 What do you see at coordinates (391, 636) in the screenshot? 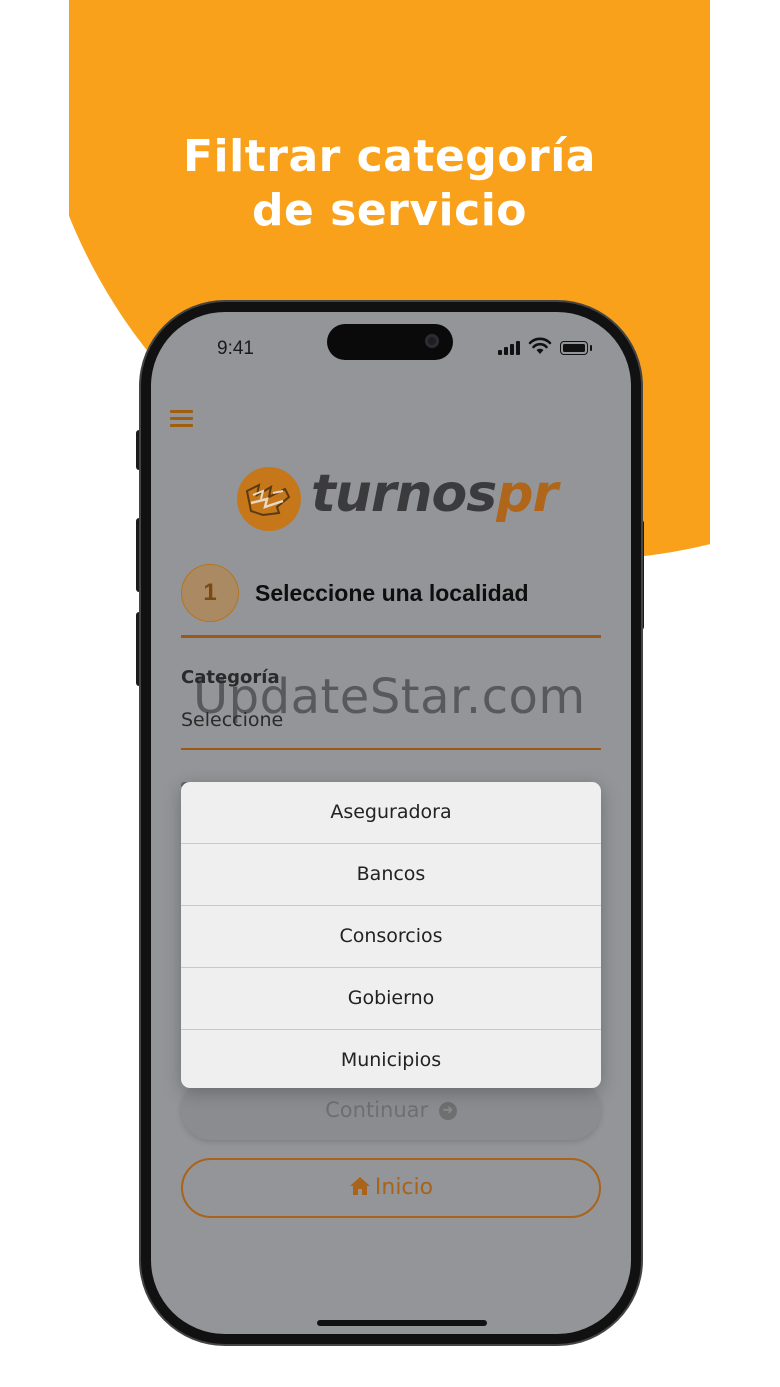
I see `step-divider` at bounding box center [391, 636].